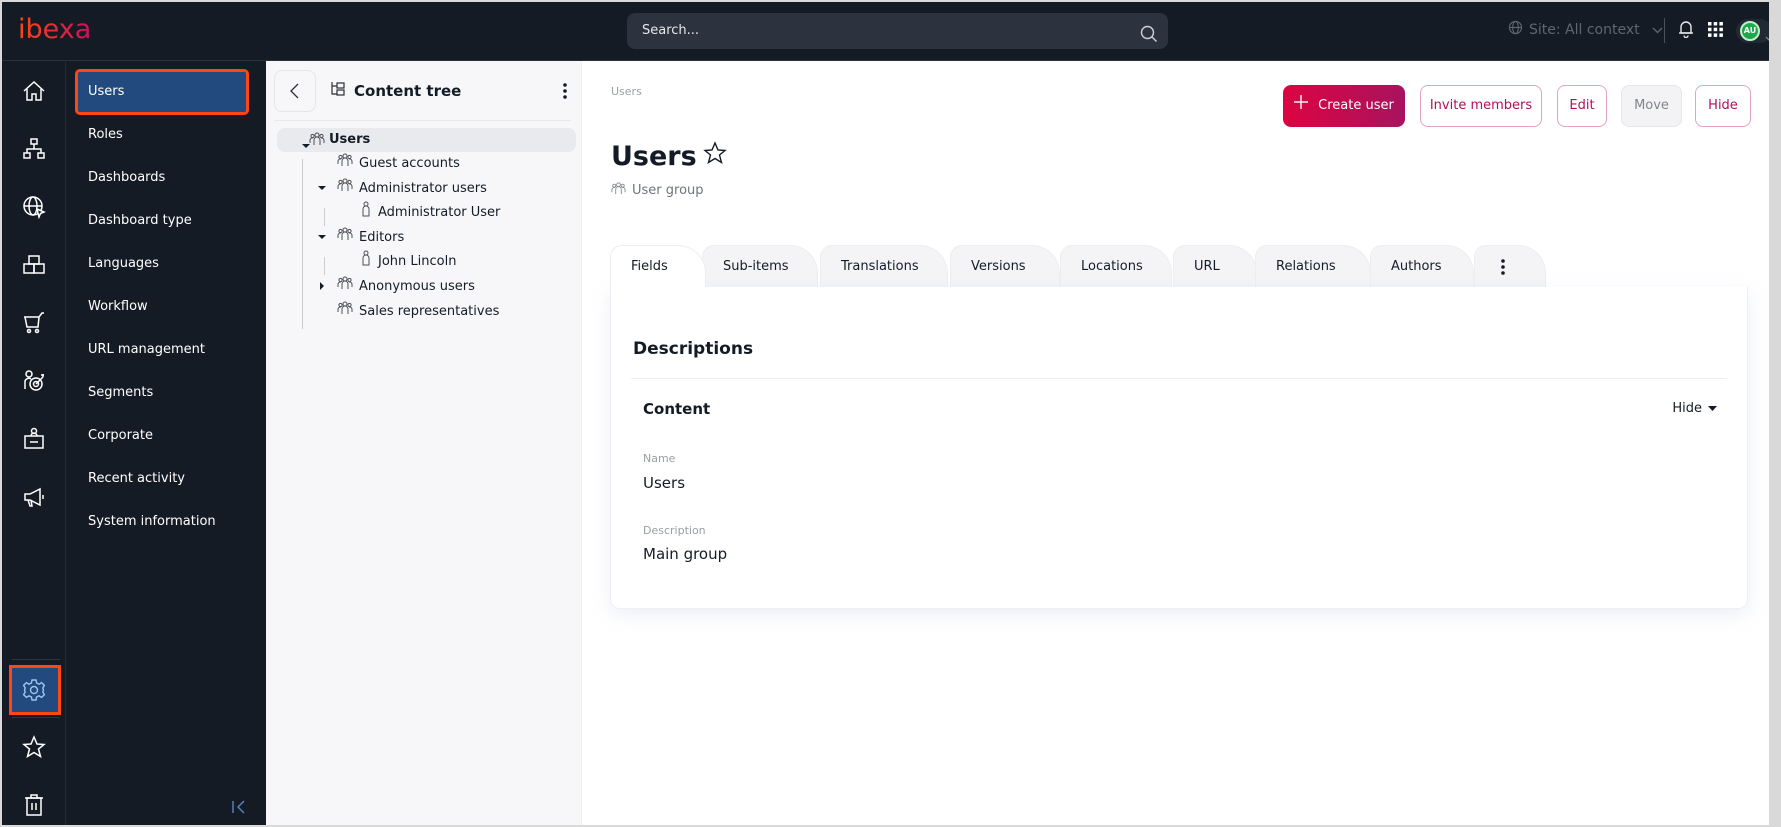  I want to click on apps-grid-icon, so click(1715, 31).